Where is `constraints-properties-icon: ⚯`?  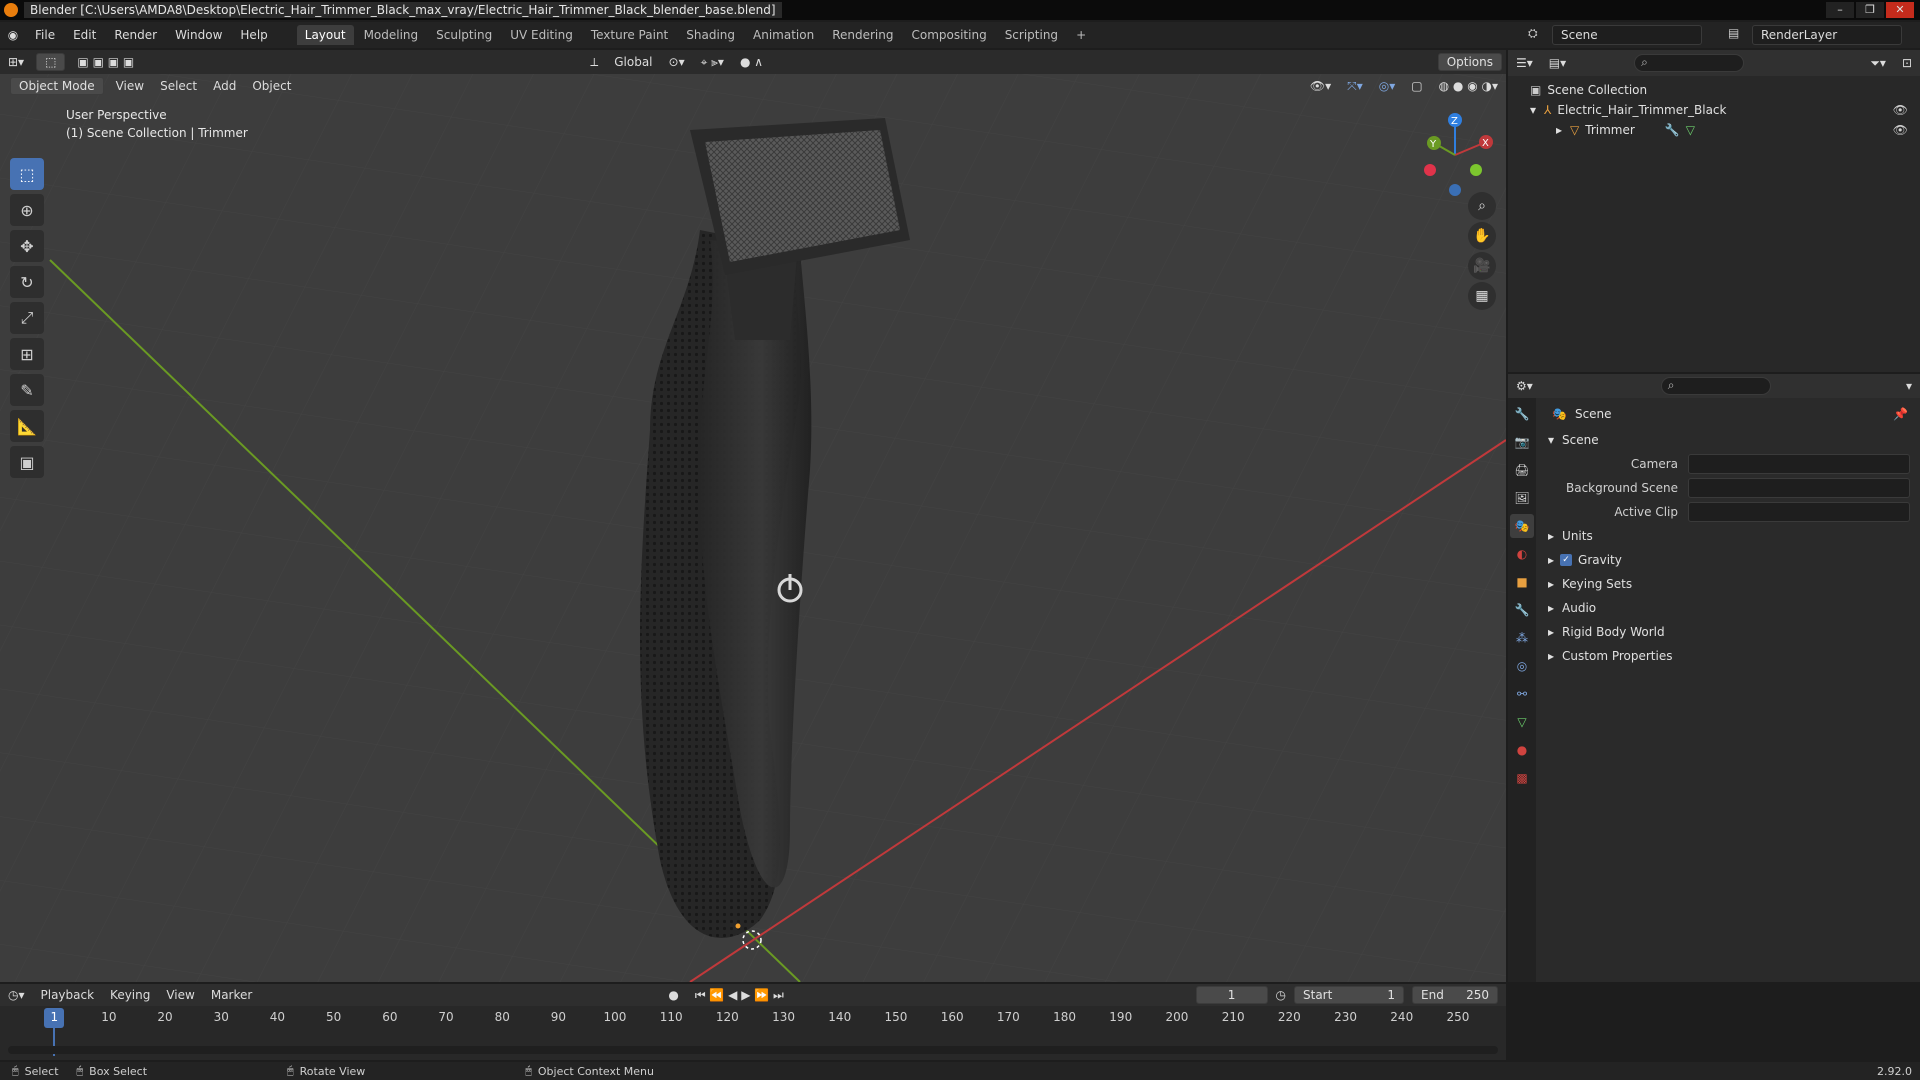
constraints-properties-icon: ⚯ is located at coordinates (1522, 694).